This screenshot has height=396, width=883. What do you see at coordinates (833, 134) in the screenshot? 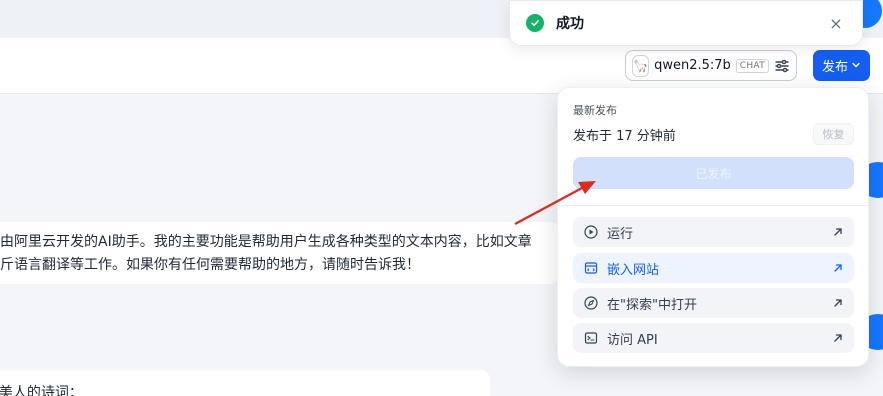
I see `restore-button: 恢复` at bounding box center [833, 134].